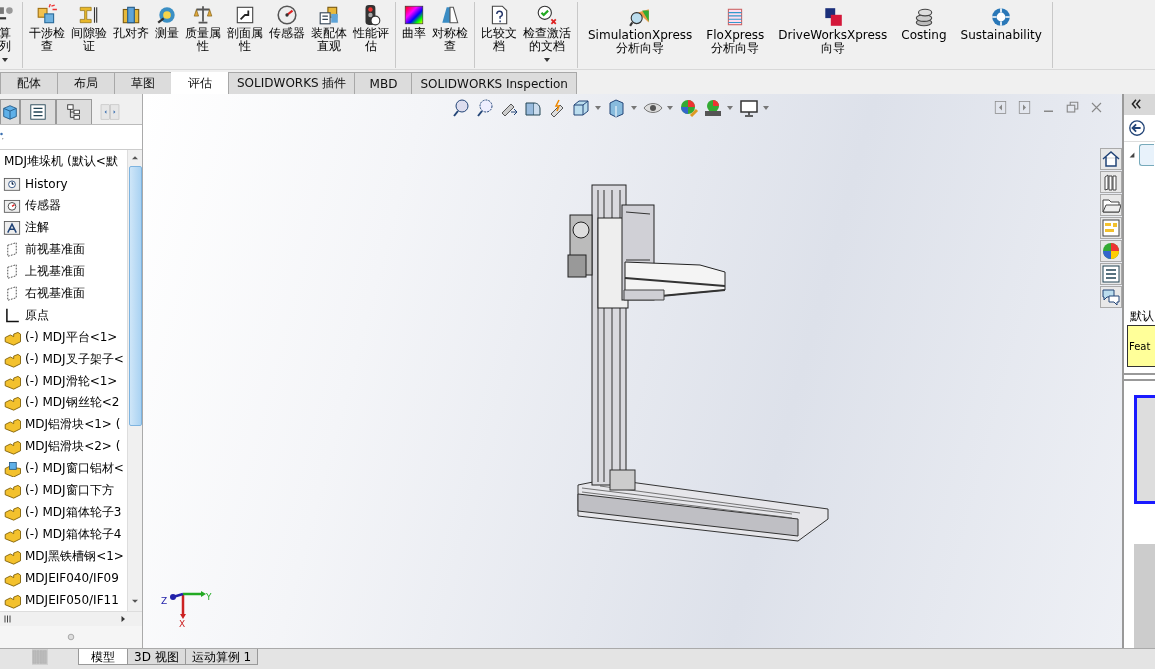  I want to click on sheet-tab: 模型, so click(103, 657).